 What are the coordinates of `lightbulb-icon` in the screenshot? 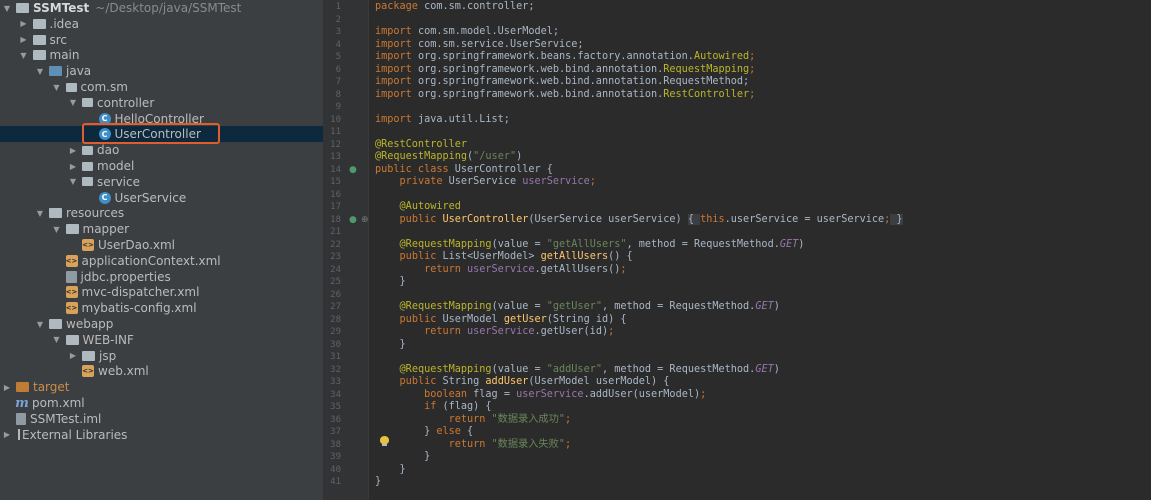 It's located at (384, 441).